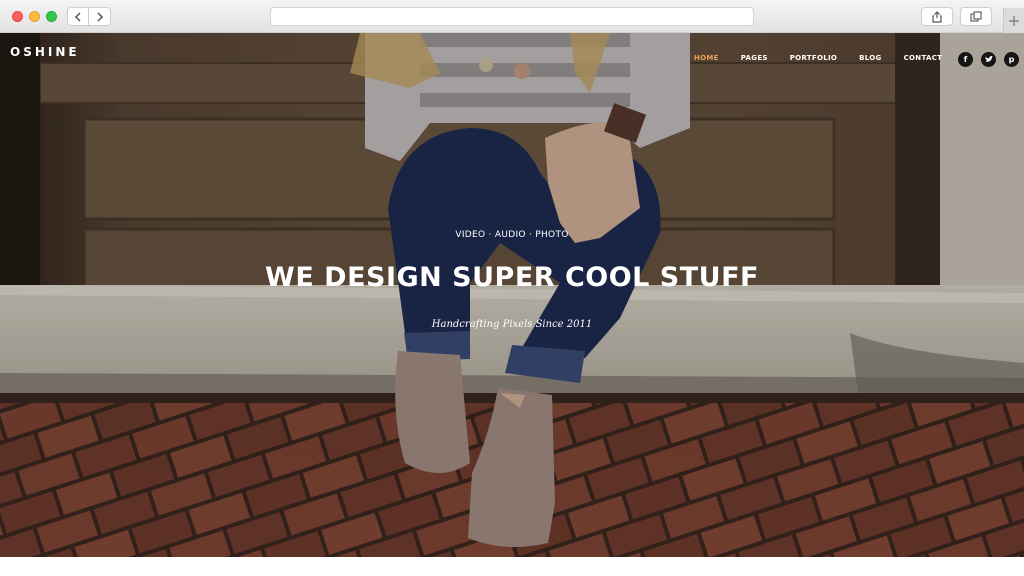  Describe the element at coordinates (34, 16) in the screenshot. I see `minimize-window-button` at that location.